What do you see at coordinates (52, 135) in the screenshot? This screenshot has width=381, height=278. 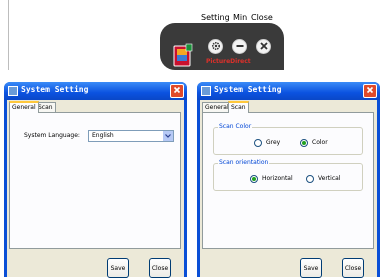 I see `system-language-label: System Language:` at bounding box center [52, 135].